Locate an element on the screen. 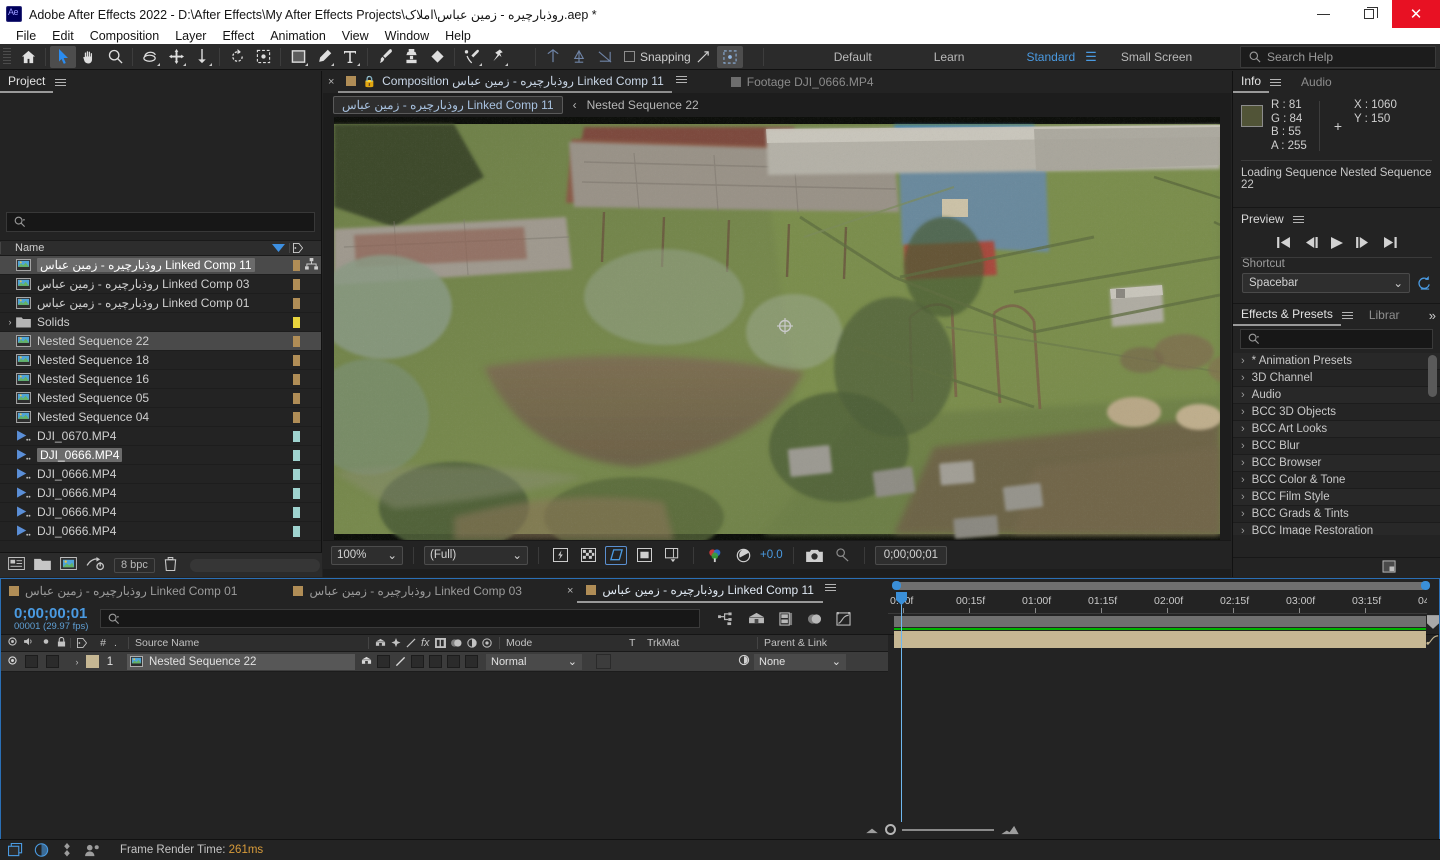 The image size is (1440, 860). show-snapshot-icon is located at coordinates (843, 555).